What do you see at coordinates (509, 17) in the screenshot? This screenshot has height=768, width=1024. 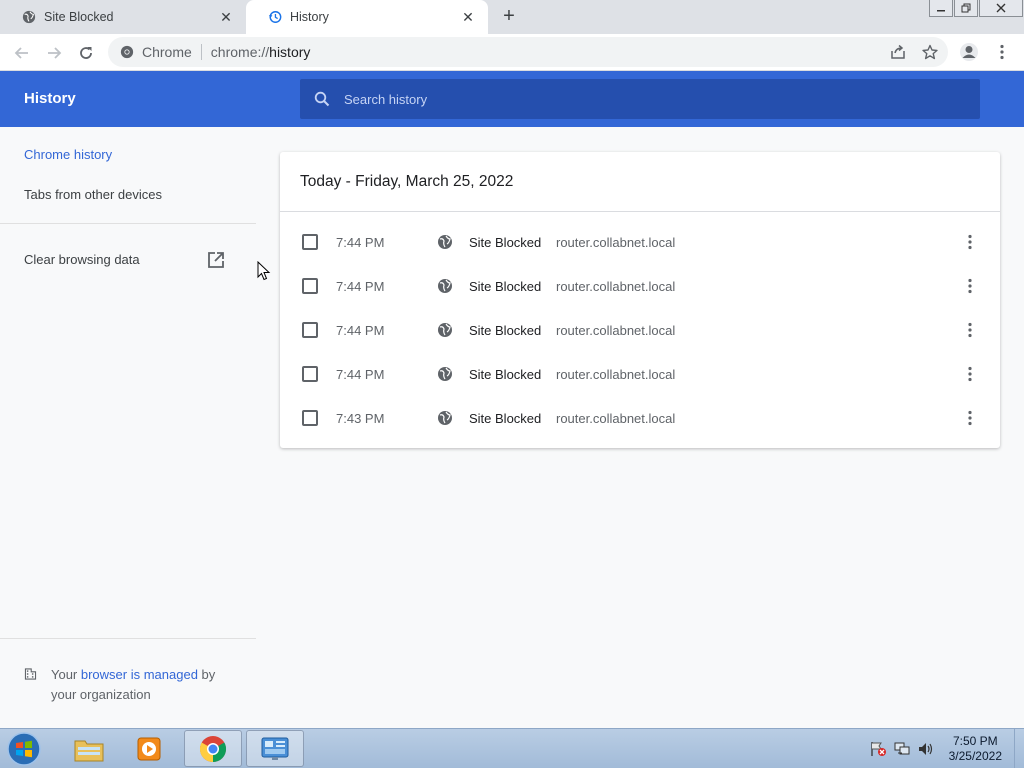 I see `new-tab-button: +` at bounding box center [509, 17].